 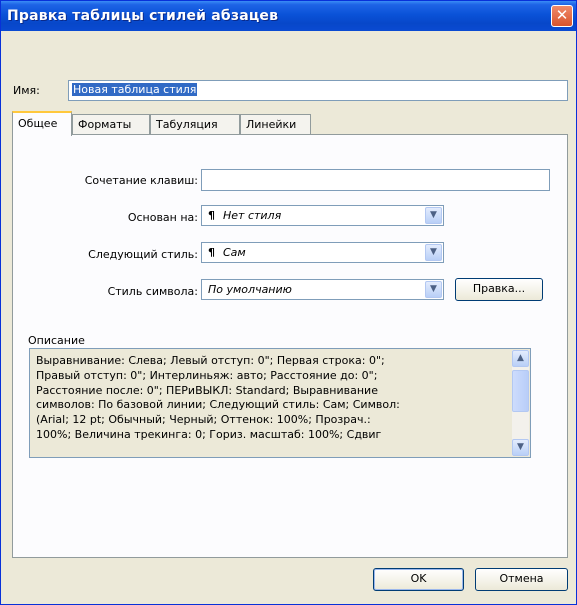 I want to click on tab-general: Общее, so click(x=42, y=123).